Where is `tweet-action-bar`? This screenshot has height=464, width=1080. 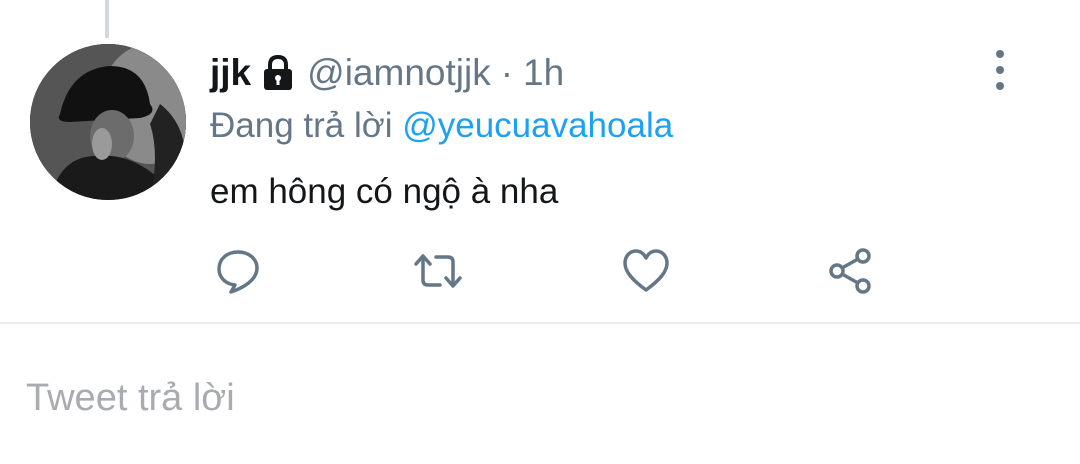
tweet-action-bar is located at coordinates (560, 273).